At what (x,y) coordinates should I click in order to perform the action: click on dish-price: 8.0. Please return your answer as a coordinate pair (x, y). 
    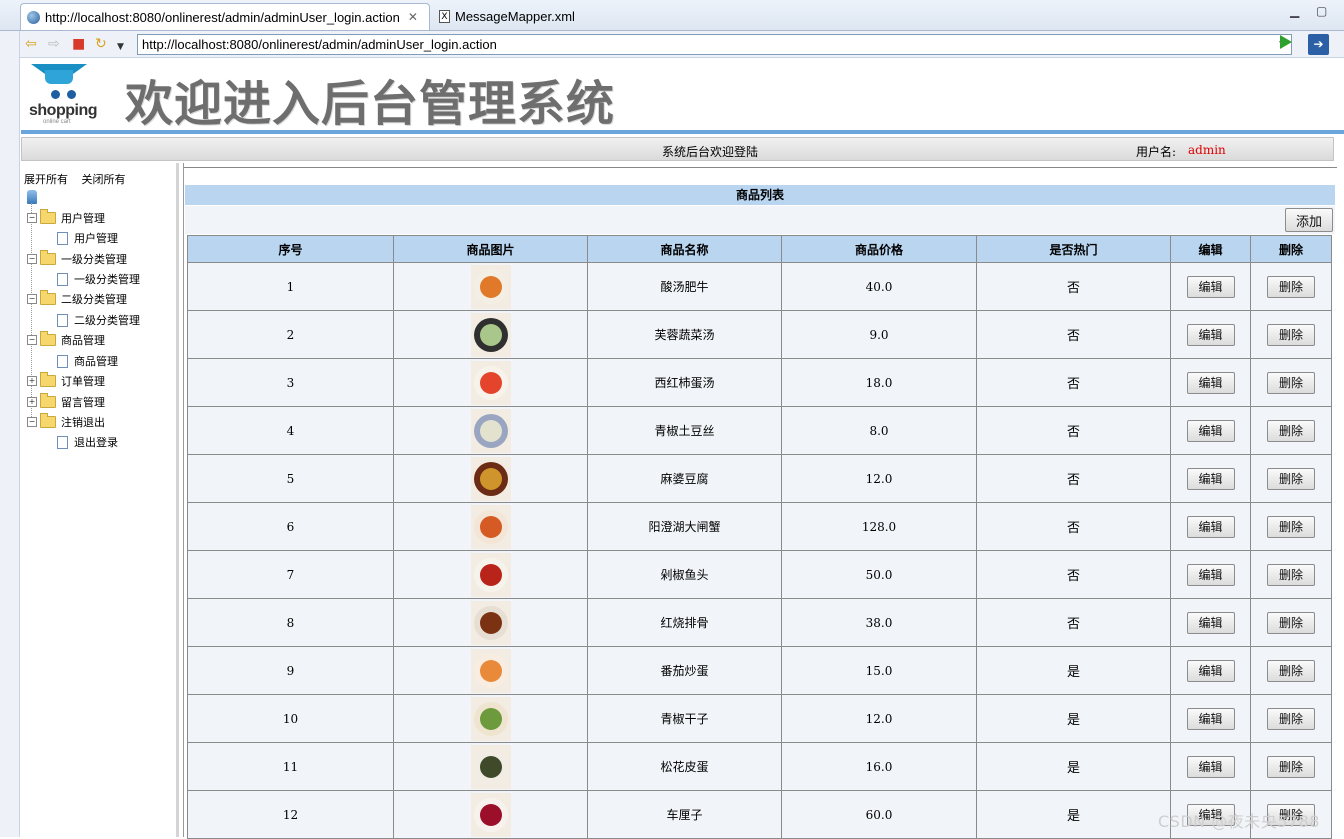
    Looking at the image, I should click on (879, 430).